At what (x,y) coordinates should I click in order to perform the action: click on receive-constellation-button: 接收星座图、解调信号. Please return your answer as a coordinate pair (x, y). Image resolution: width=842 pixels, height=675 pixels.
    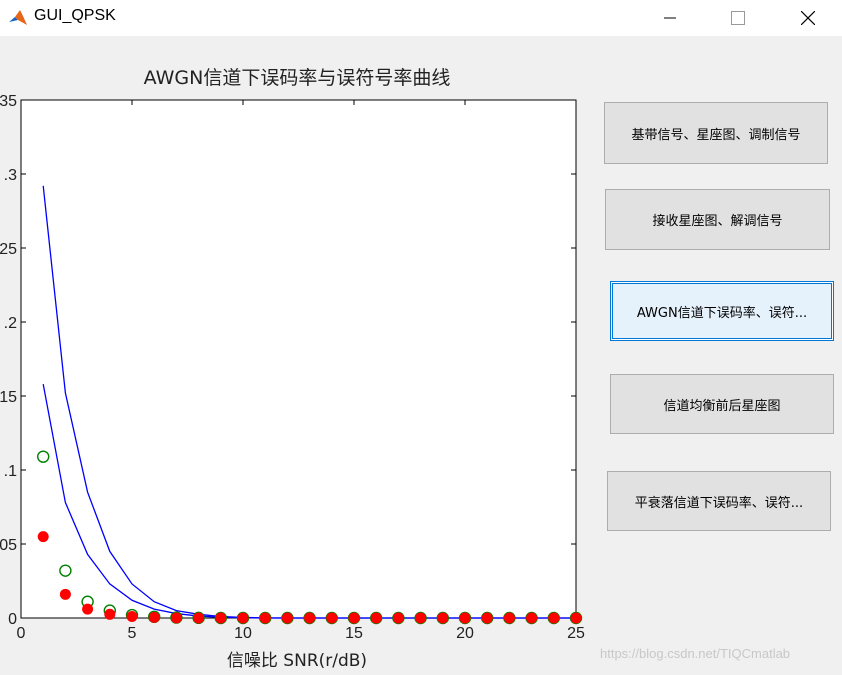
    Looking at the image, I should click on (717, 219).